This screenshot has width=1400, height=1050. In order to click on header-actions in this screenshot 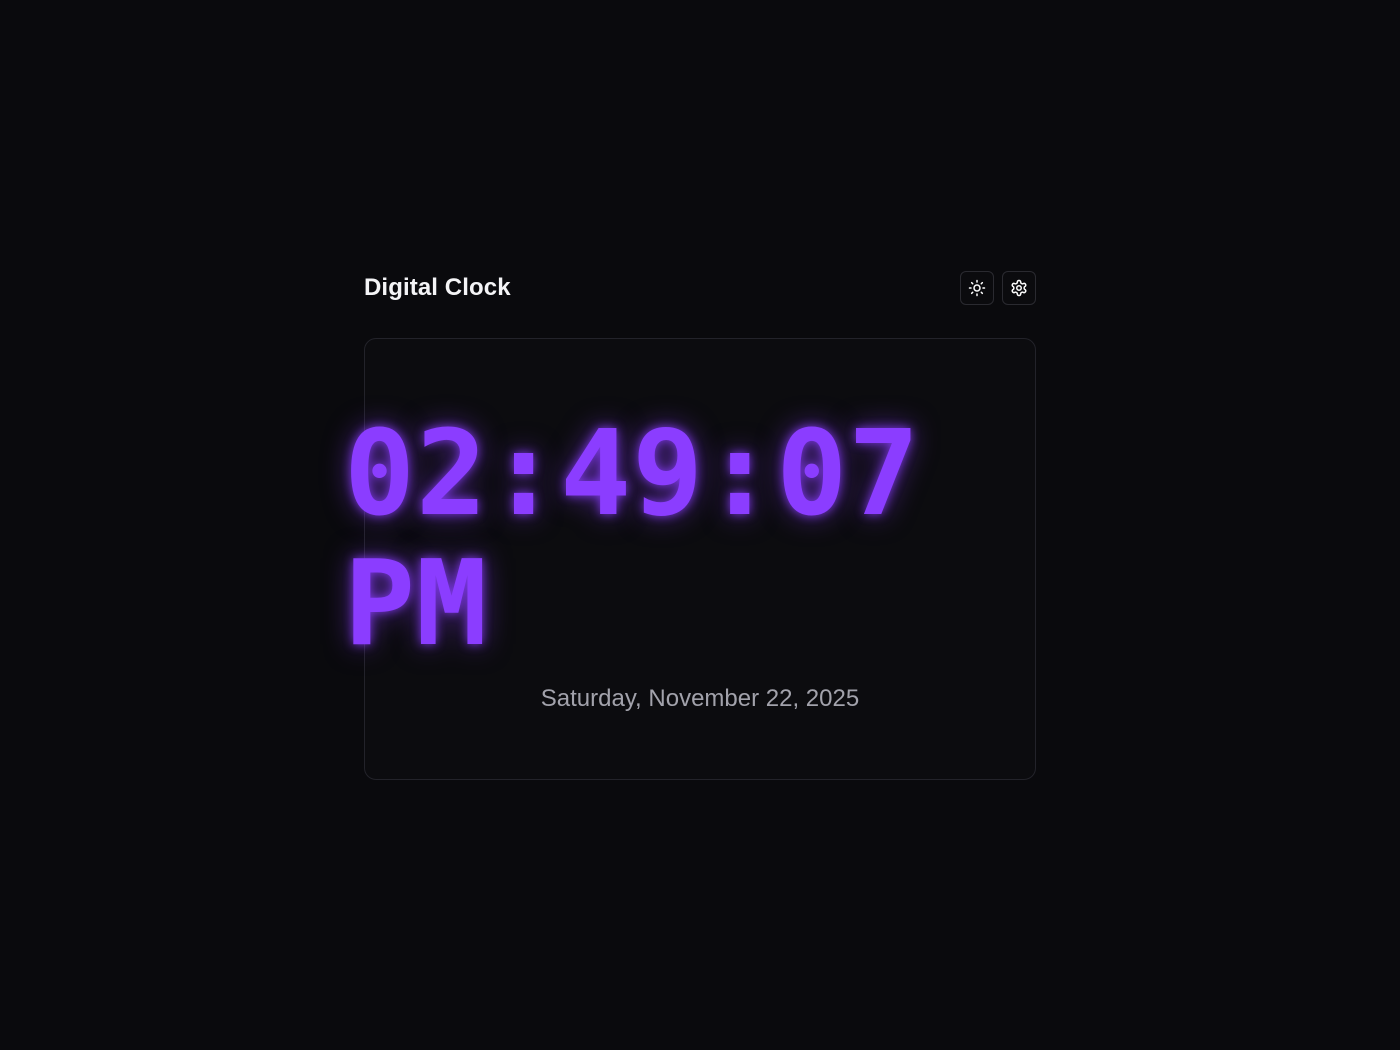, I will do `click(998, 288)`.